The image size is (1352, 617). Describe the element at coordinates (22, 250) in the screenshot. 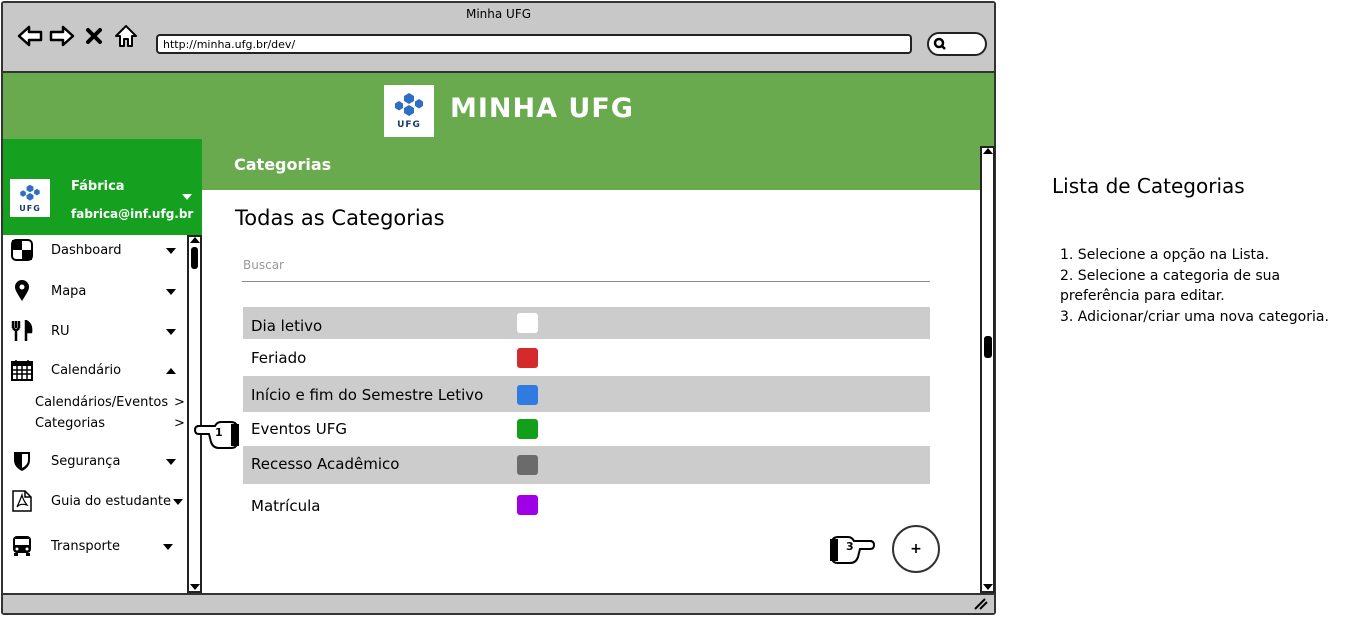

I see `dashboard-icon` at that location.